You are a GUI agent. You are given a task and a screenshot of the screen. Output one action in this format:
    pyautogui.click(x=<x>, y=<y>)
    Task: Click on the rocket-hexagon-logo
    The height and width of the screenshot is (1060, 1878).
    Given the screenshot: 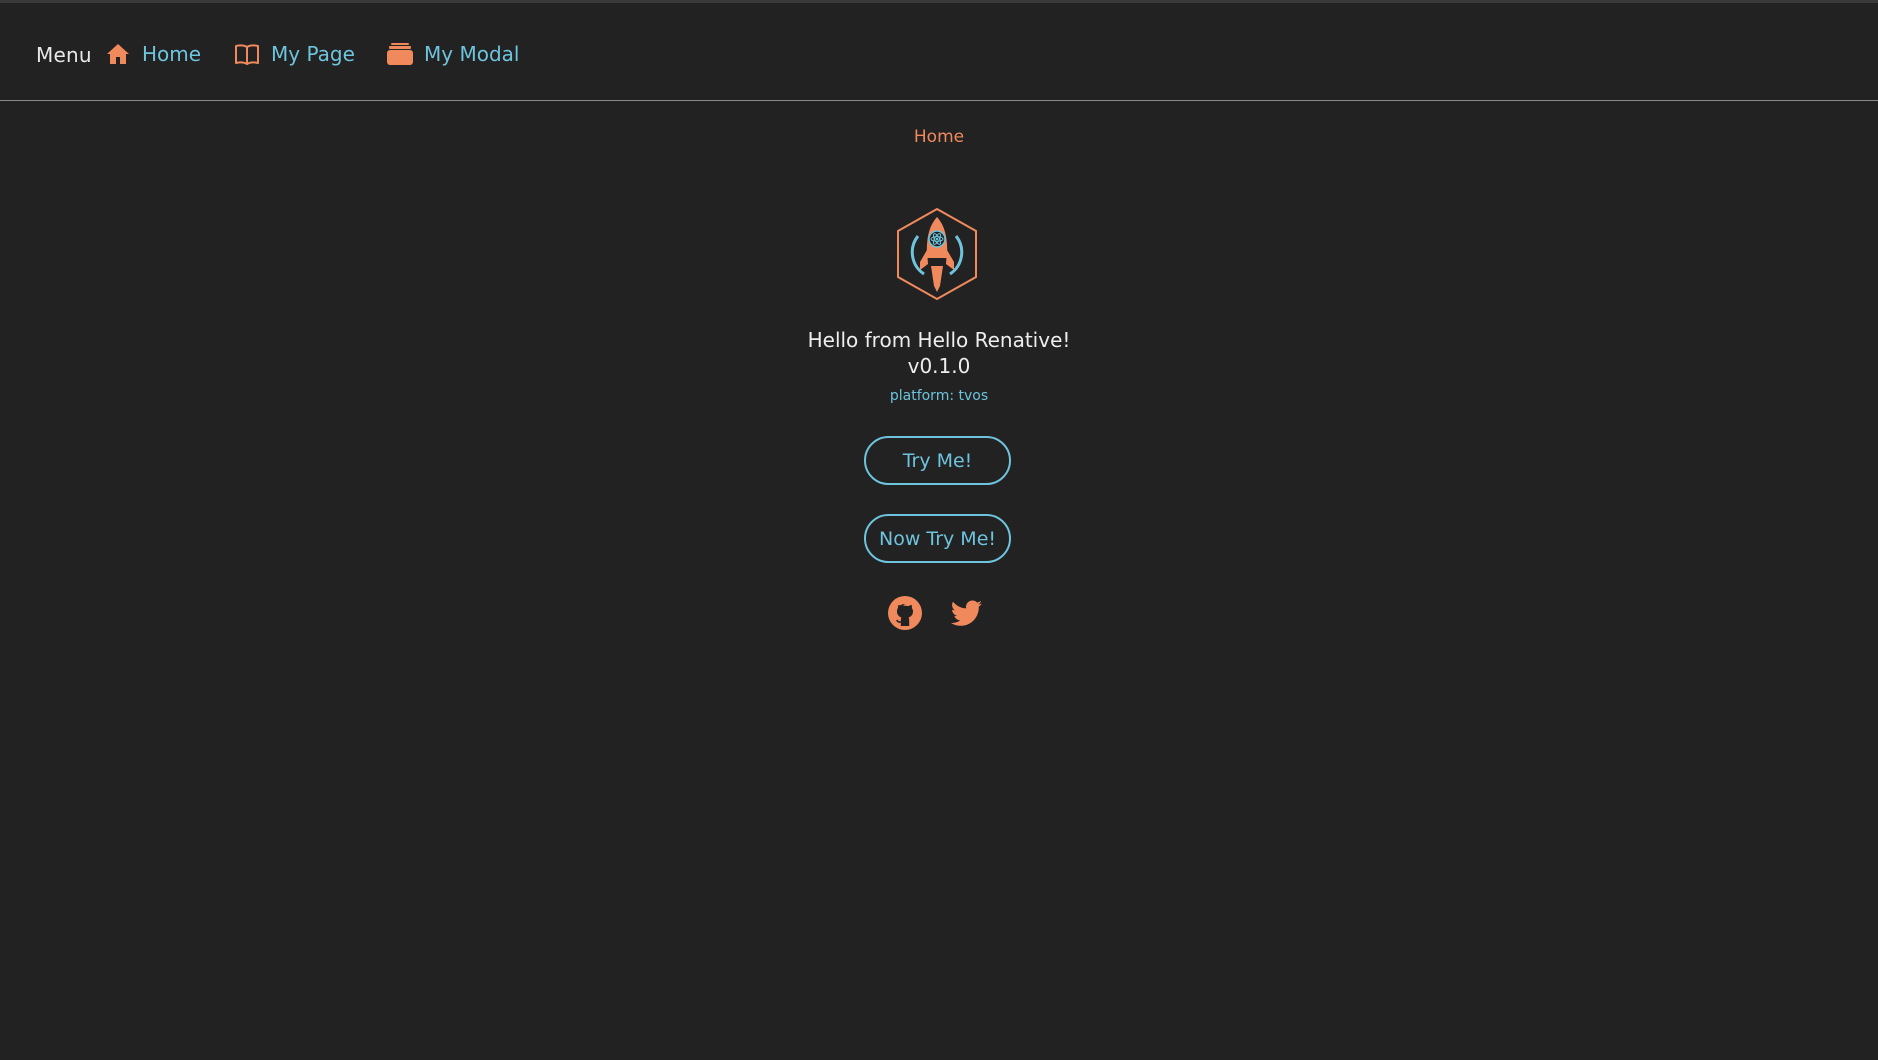 What is the action you would take?
    pyautogui.click(x=937, y=254)
    